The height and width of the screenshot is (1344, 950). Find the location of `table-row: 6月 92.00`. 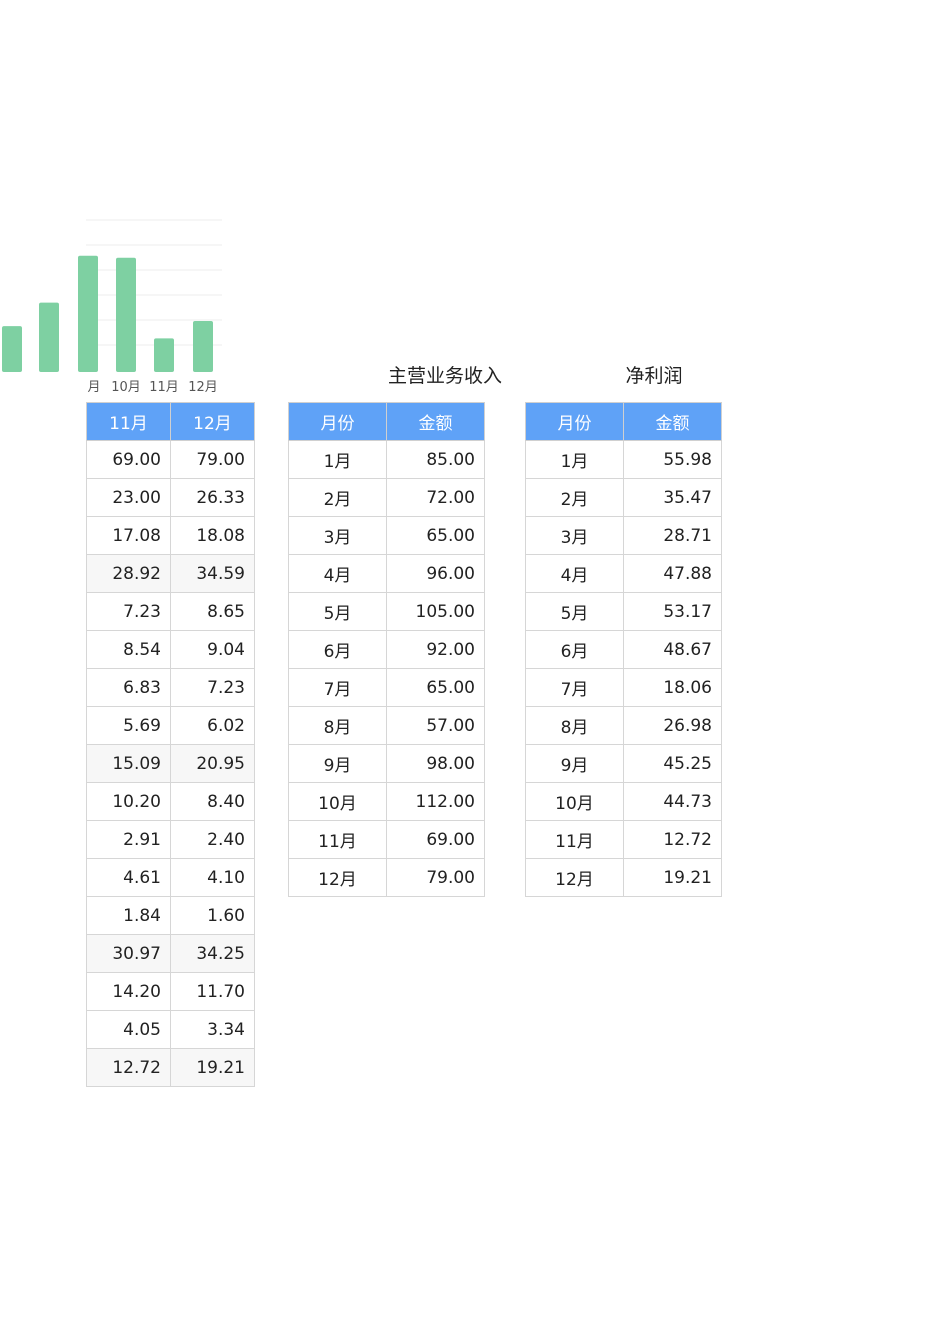

table-row: 6月 92.00 is located at coordinates (386, 649).